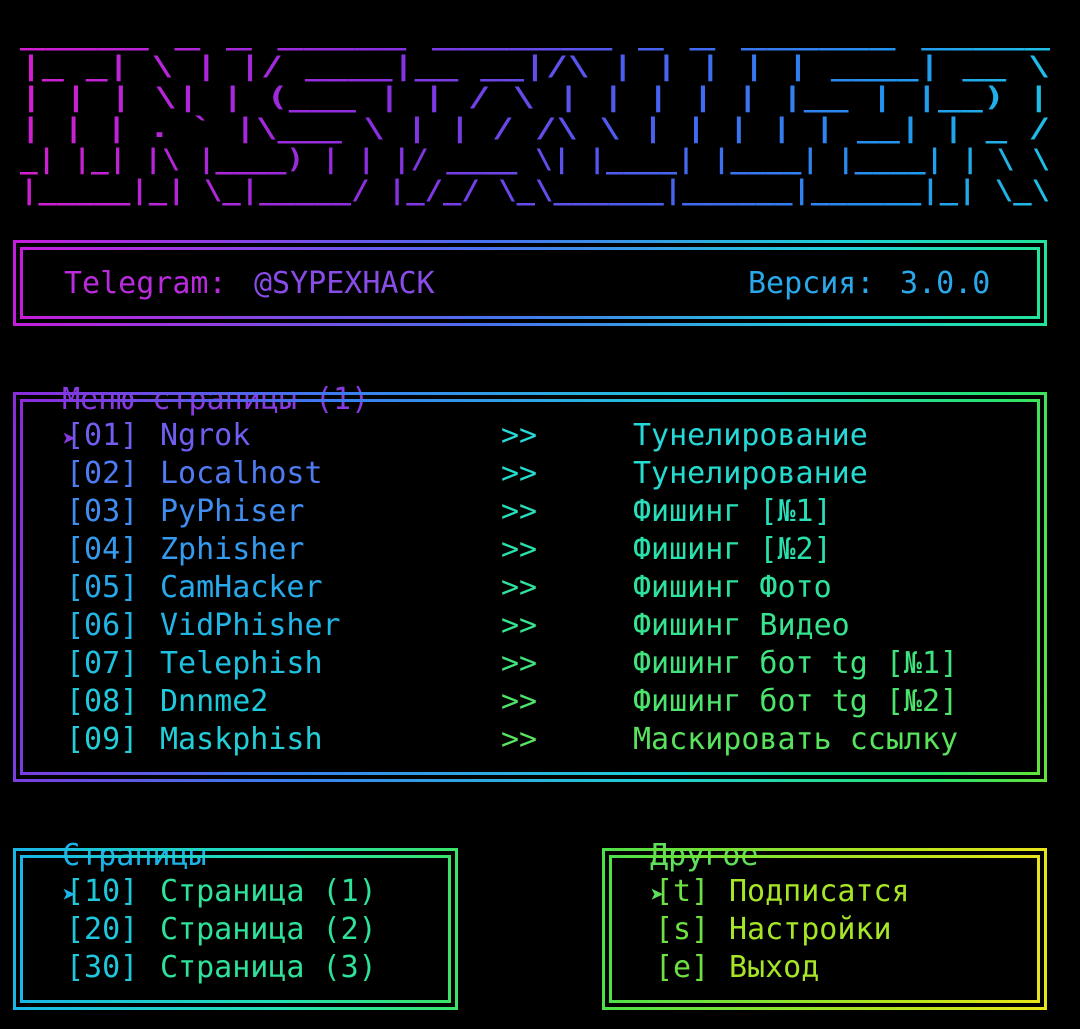 This screenshot has height=1029, width=1080. I want to click on menu-item: [08] Dnnme2 >> Фишинг бот tg [№2], so click(525, 702).